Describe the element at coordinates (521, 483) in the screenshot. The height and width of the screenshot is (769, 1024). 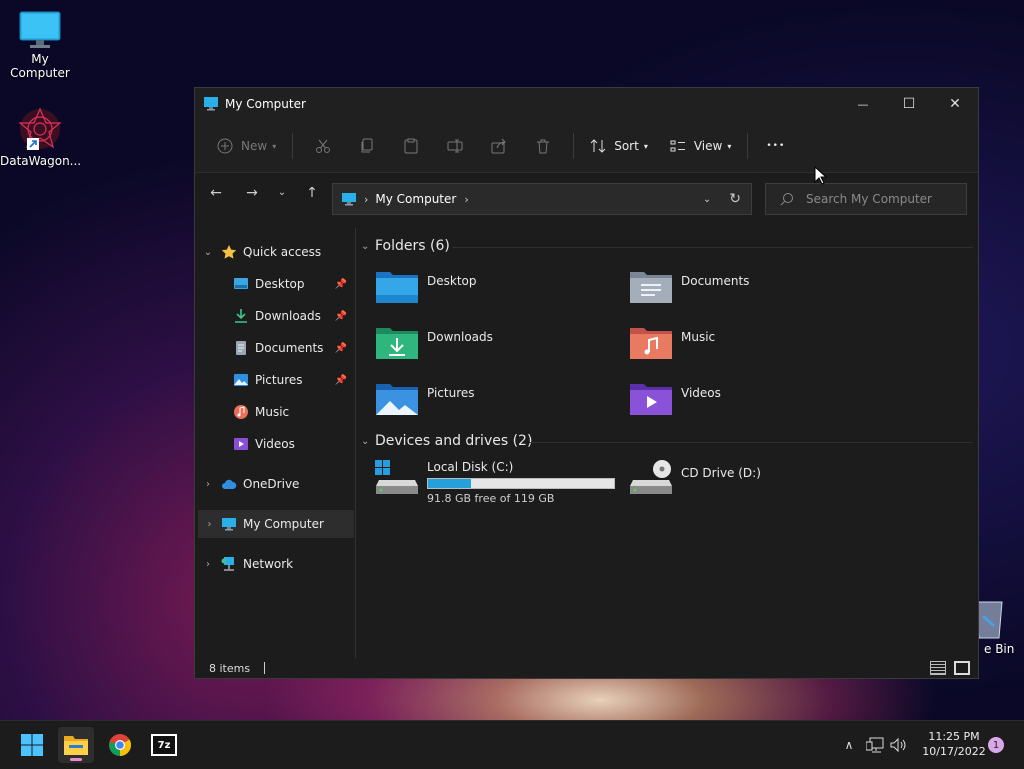
I see `drive-usage-bar` at that location.